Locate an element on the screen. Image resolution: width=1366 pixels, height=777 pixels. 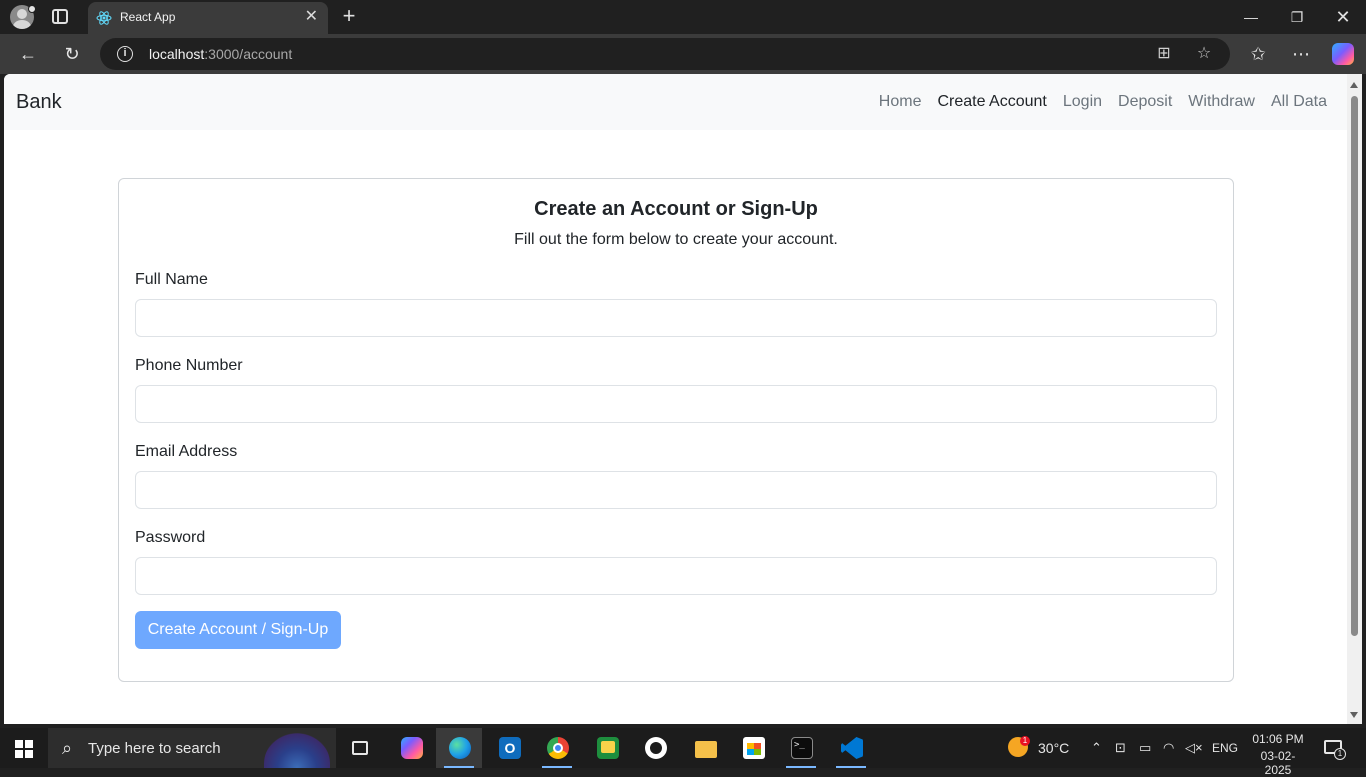
nav-link-withdraw: Withdraw is located at coordinates (1221, 102).